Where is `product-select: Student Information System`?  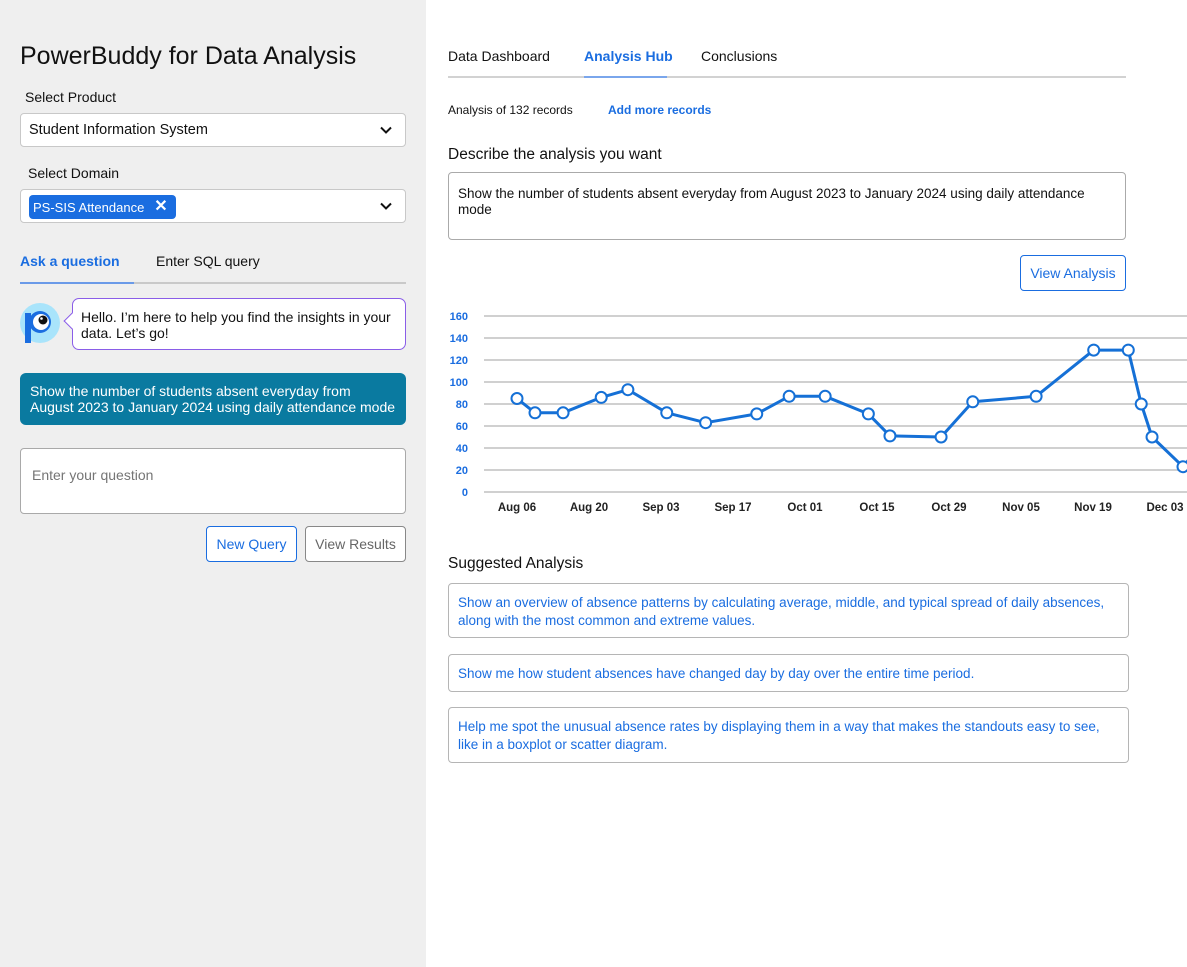
product-select: Student Information System is located at coordinates (213, 130).